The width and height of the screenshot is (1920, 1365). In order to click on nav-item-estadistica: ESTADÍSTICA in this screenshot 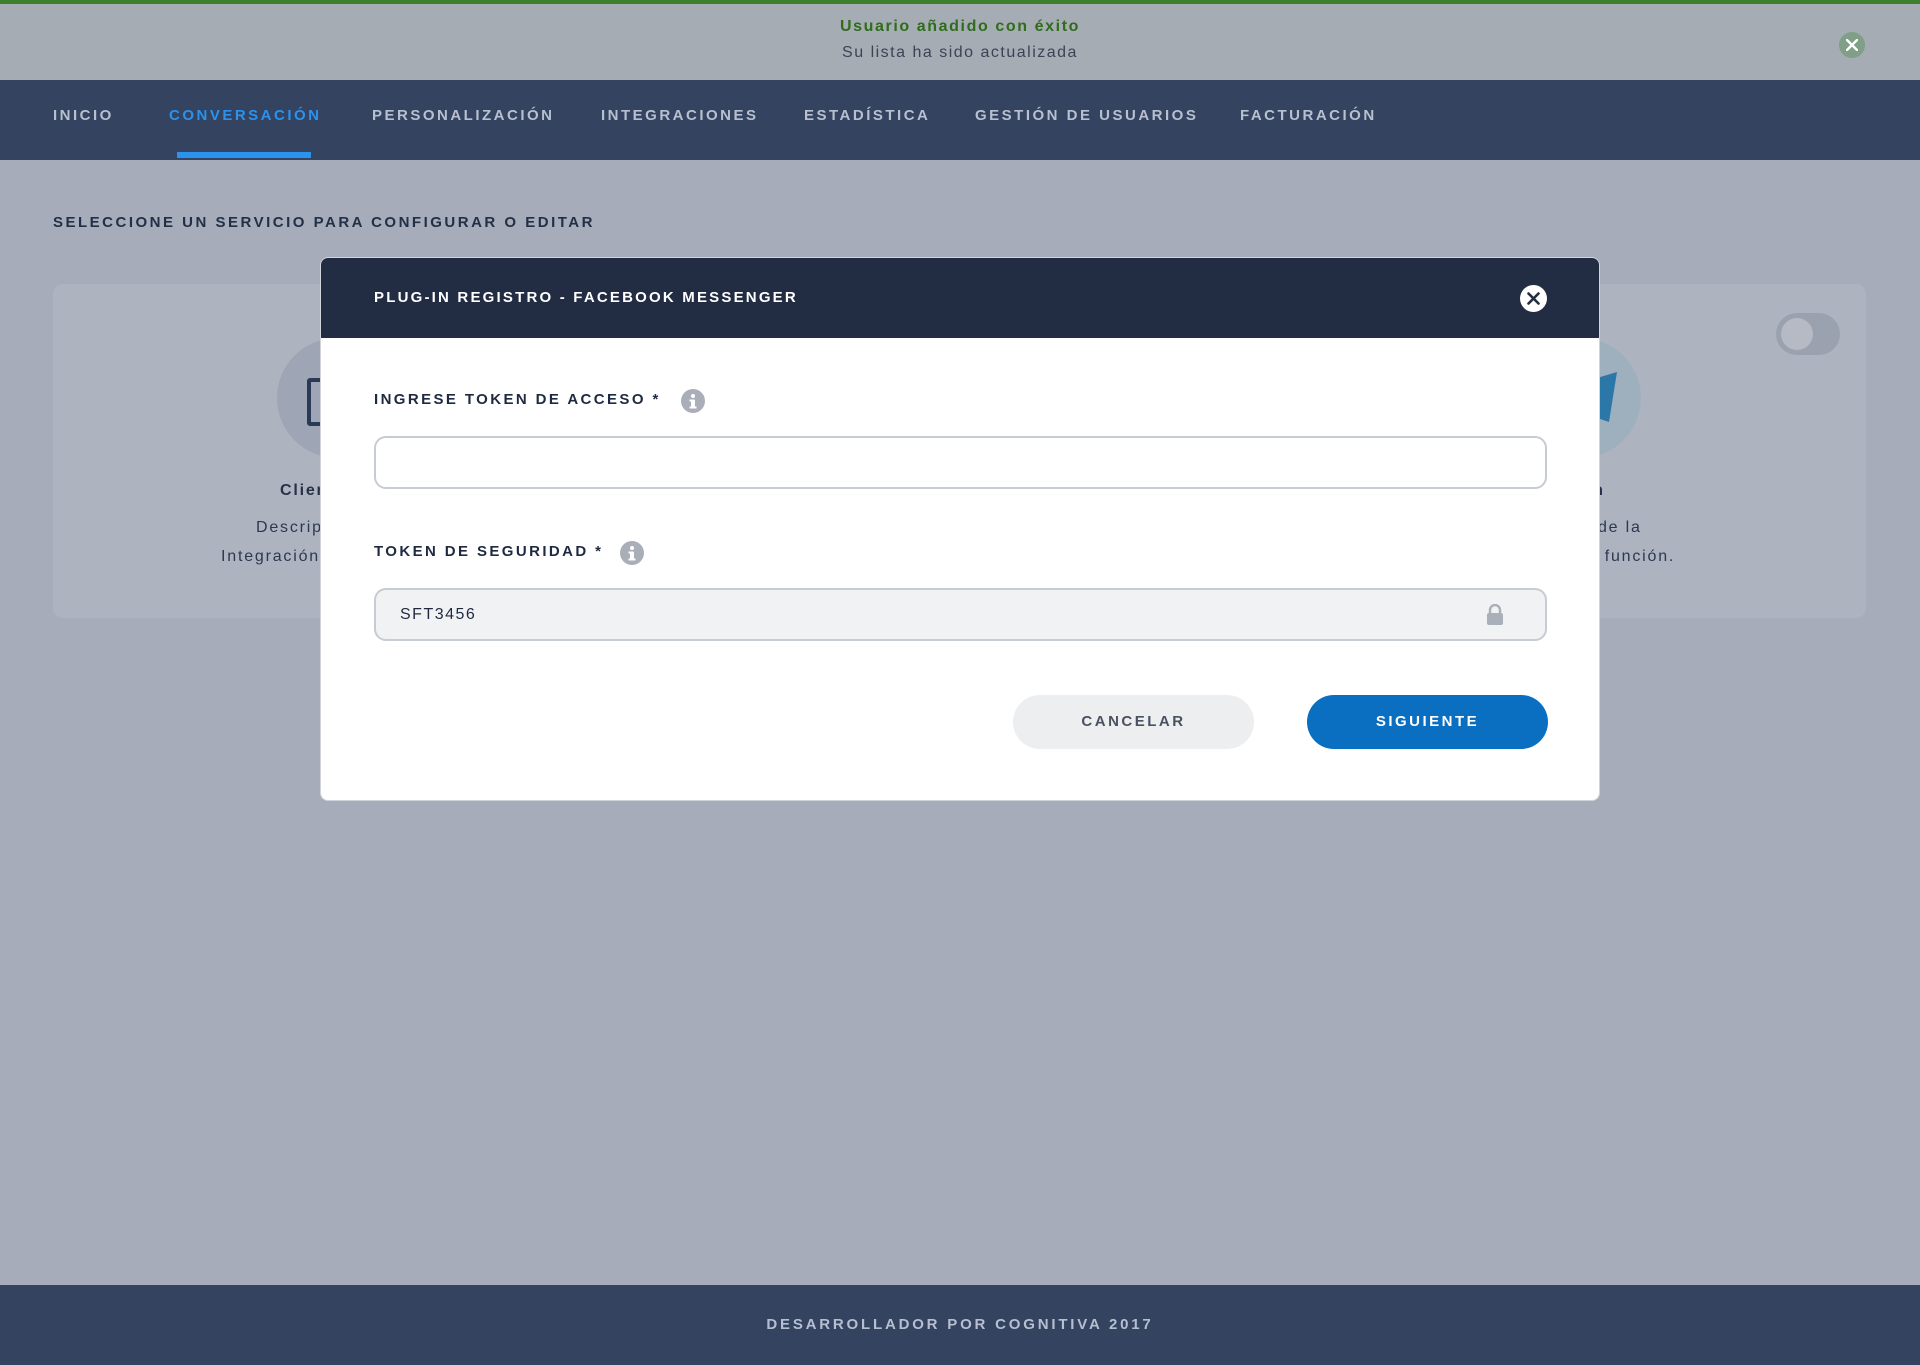, I will do `click(867, 120)`.